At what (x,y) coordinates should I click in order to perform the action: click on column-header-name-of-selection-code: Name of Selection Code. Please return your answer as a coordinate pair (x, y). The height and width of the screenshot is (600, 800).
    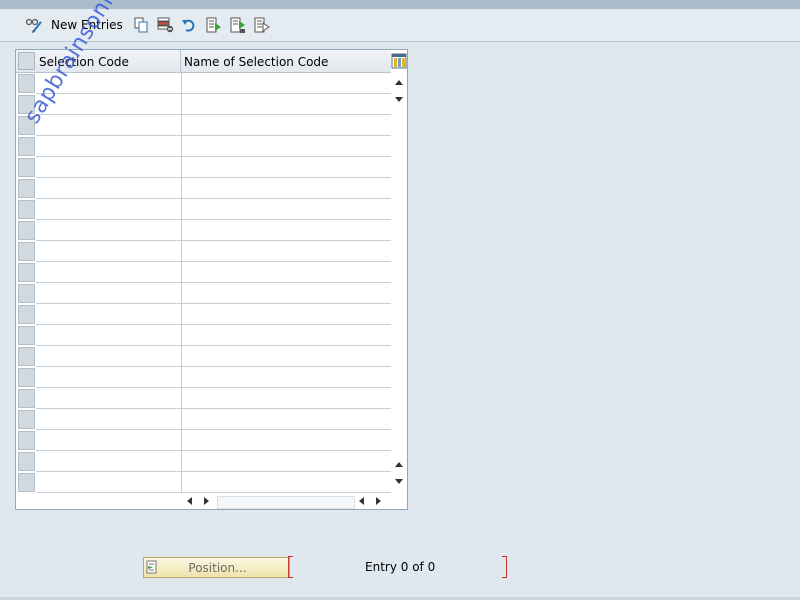
    Looking at the image, I should click on (286, 61).